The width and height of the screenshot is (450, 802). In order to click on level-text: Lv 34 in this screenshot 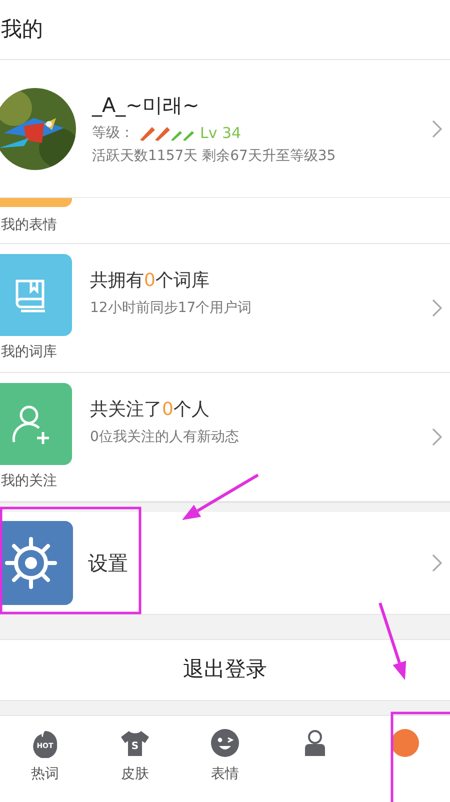, I will do `click(221, 133)`.